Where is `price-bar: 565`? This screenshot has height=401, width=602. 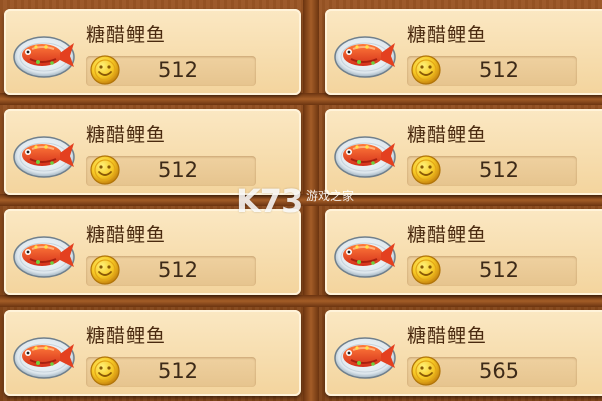
price-bar: 565 is located at coordinates (492, 372).